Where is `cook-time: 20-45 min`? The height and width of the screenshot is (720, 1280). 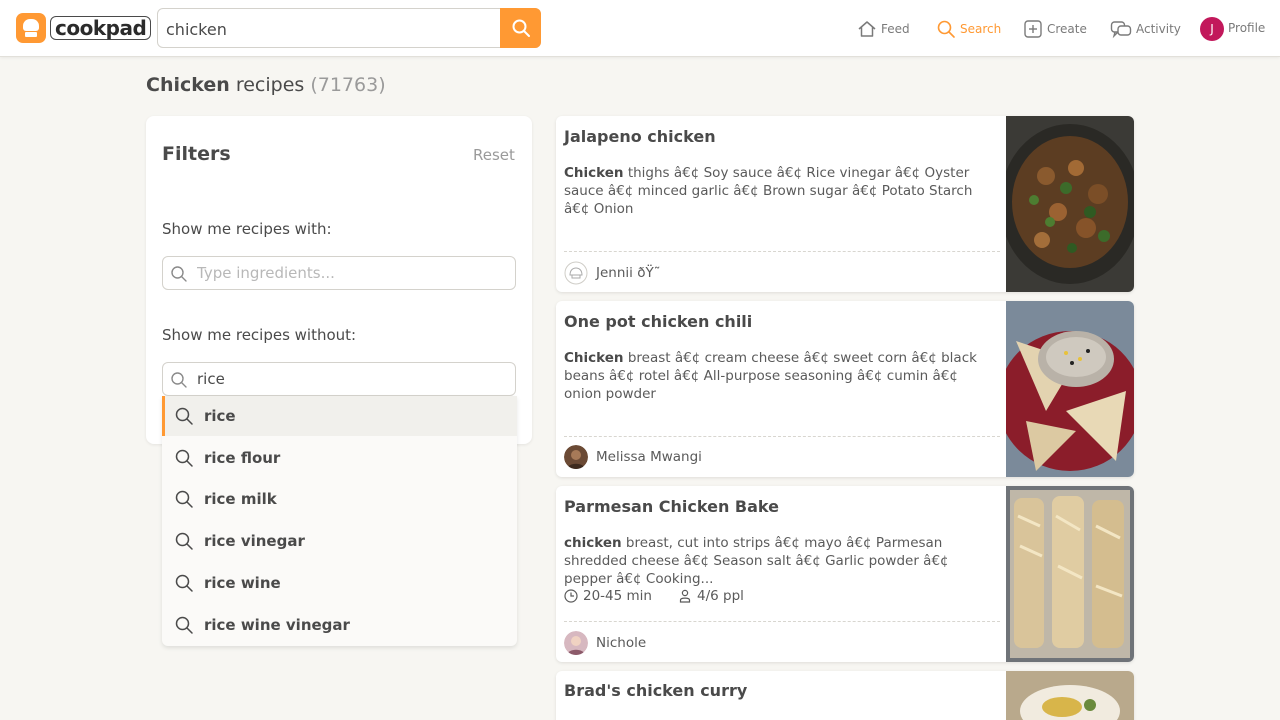
cook-time: 20-45 min is located at coordinates (608, 596).